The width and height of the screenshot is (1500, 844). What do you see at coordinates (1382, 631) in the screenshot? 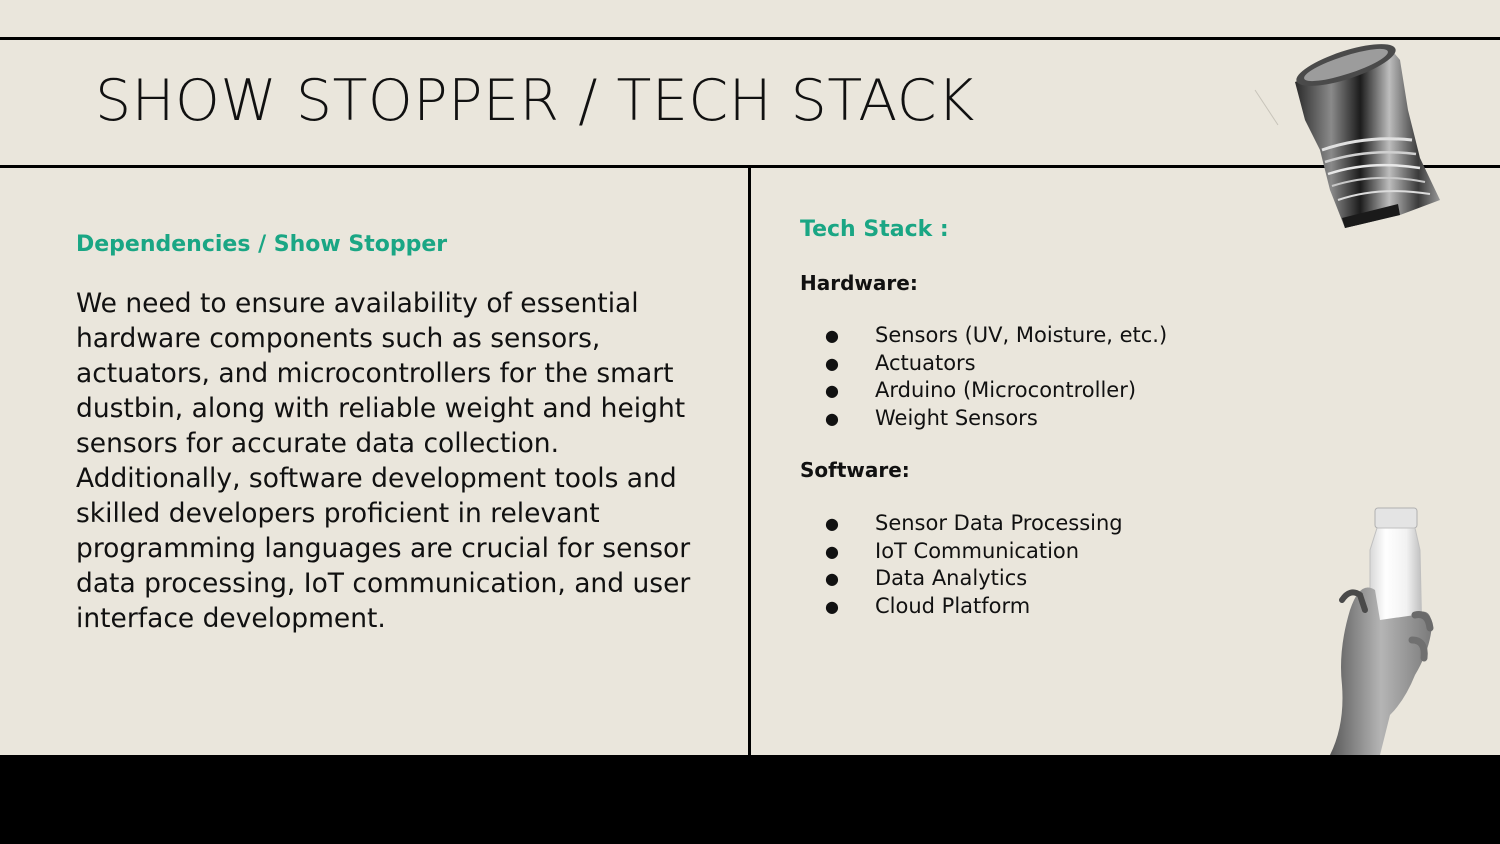
I see `hand-holding-bottle-icon` at bounding box center [1382, 631].